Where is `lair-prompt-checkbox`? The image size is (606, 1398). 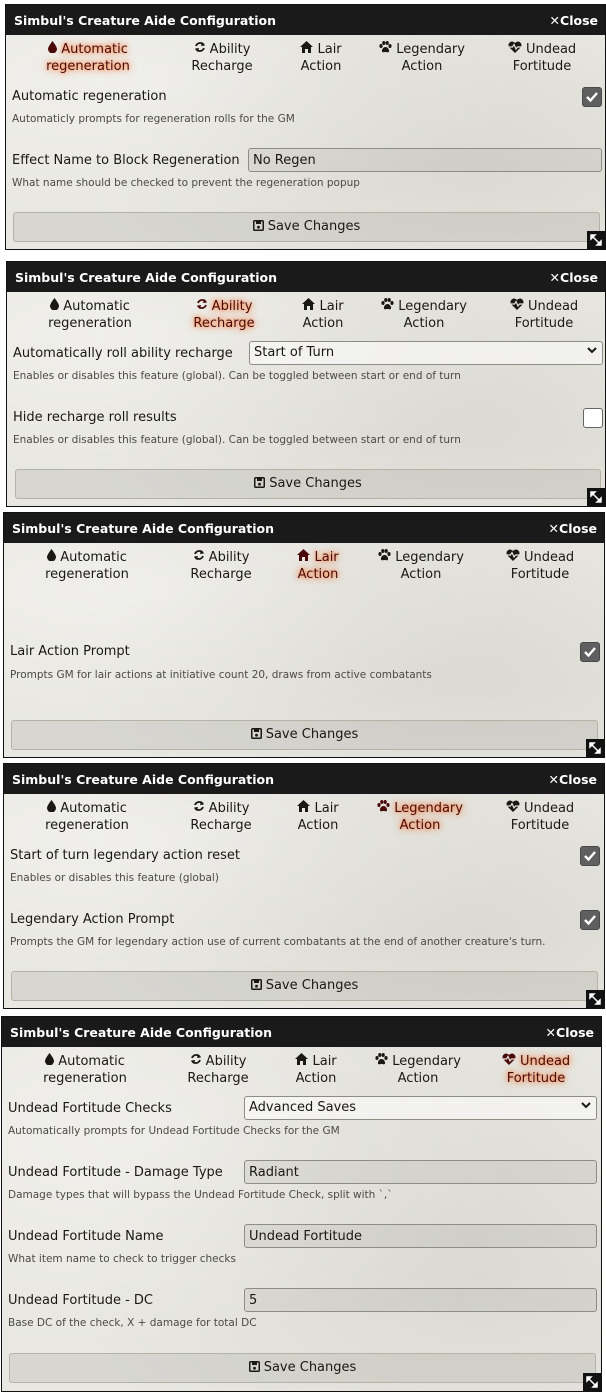
lair-prompt-checkbox is located at coordinates (590, 652).